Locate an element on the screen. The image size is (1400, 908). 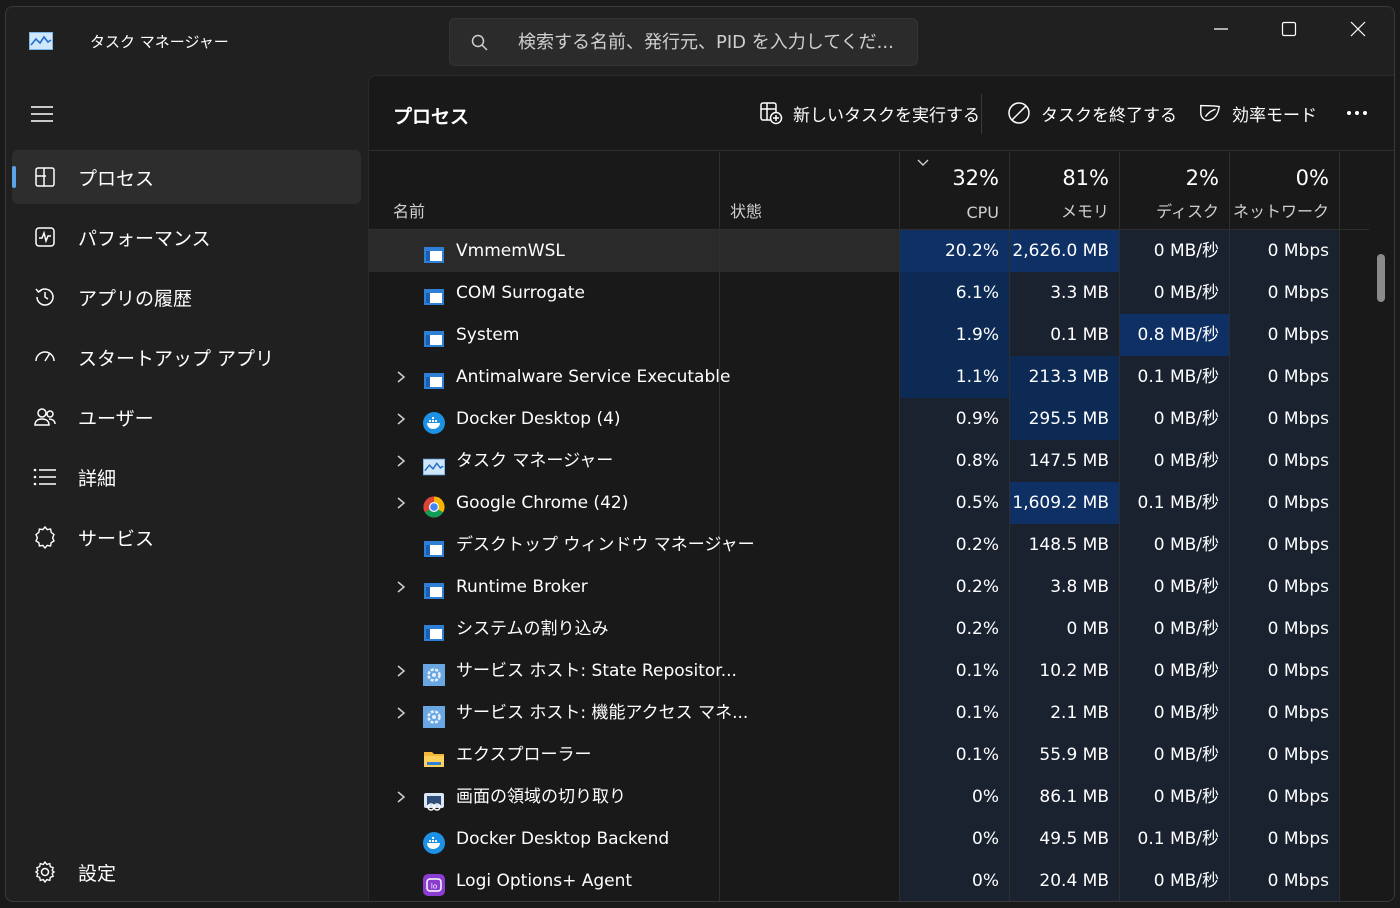
sidebar-item-label: プロセス is located at coordinates (116, 179).